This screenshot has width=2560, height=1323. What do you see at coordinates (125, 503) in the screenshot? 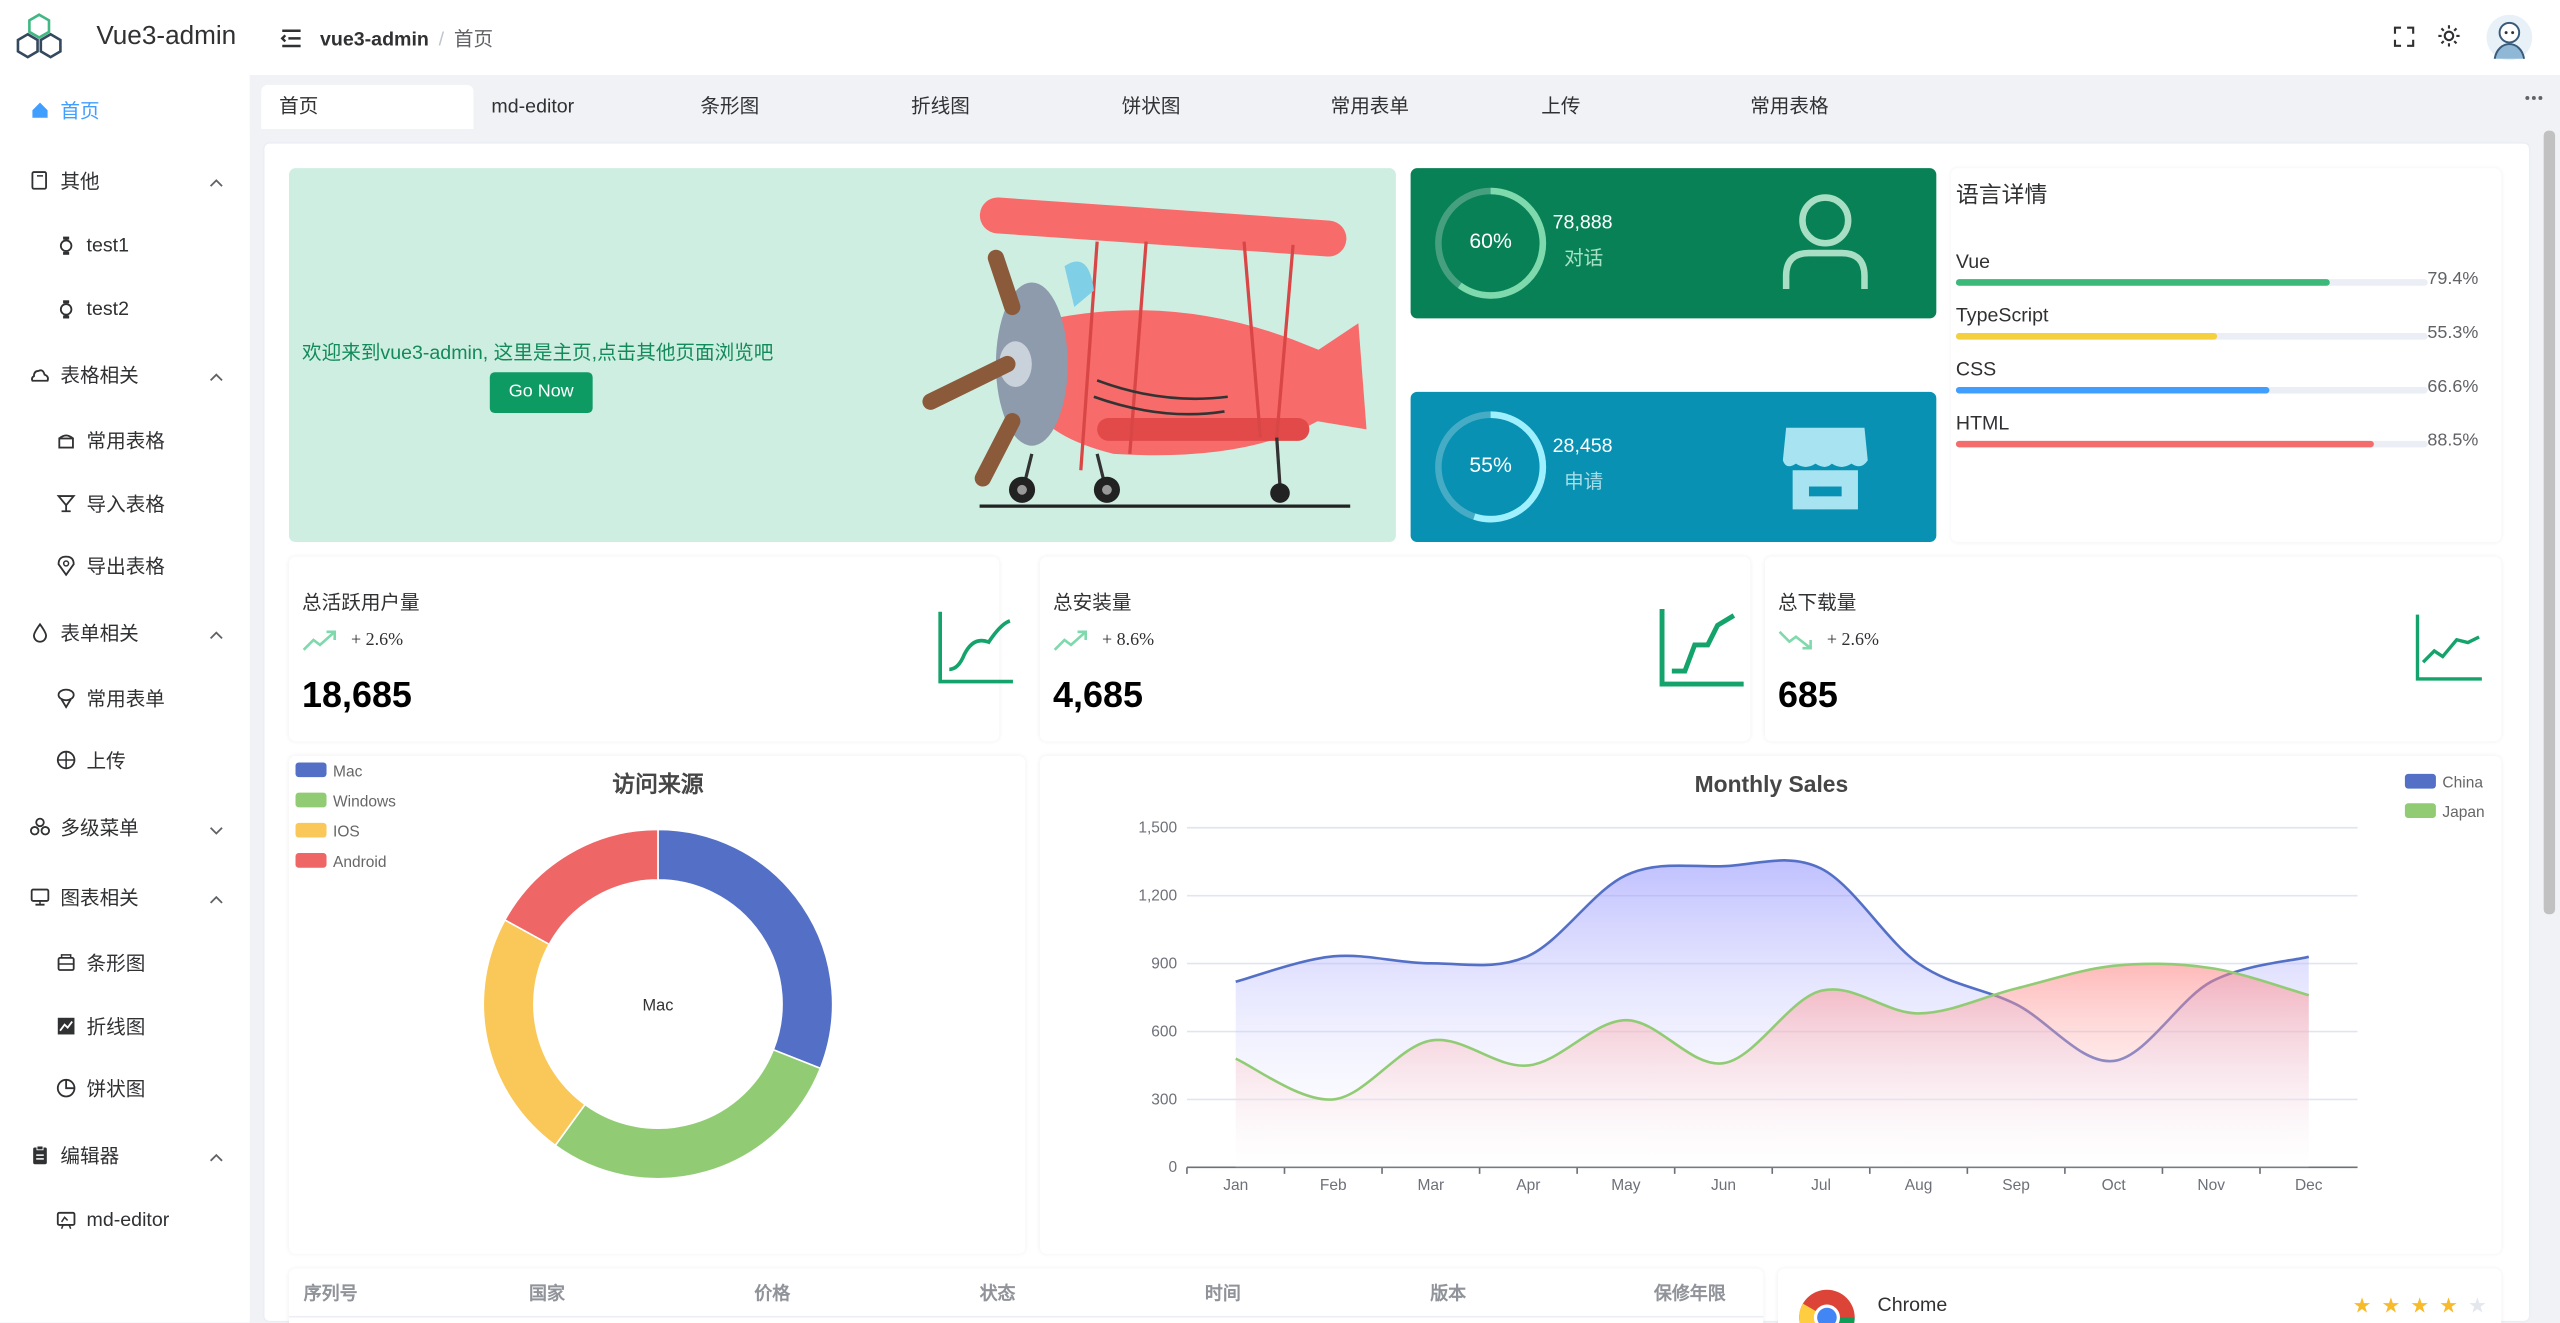
I see `sidebar-item-6: 导入表格` at bounding box center [125, 503].